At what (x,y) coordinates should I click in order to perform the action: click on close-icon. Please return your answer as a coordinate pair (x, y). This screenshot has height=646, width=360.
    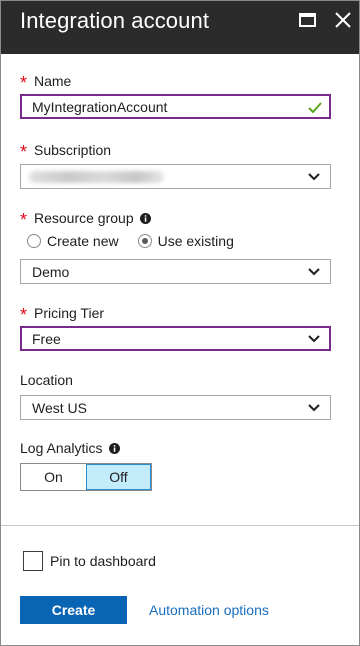
    Looking at the image, I should click on (343, 20).